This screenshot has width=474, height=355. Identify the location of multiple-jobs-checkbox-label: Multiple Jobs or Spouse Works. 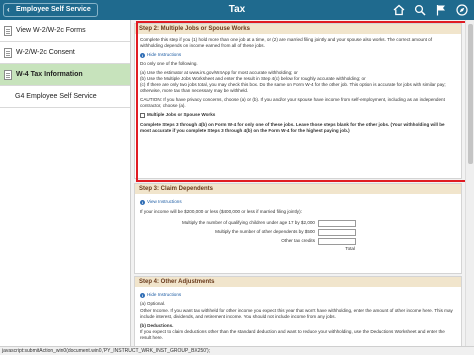
(181, 114).